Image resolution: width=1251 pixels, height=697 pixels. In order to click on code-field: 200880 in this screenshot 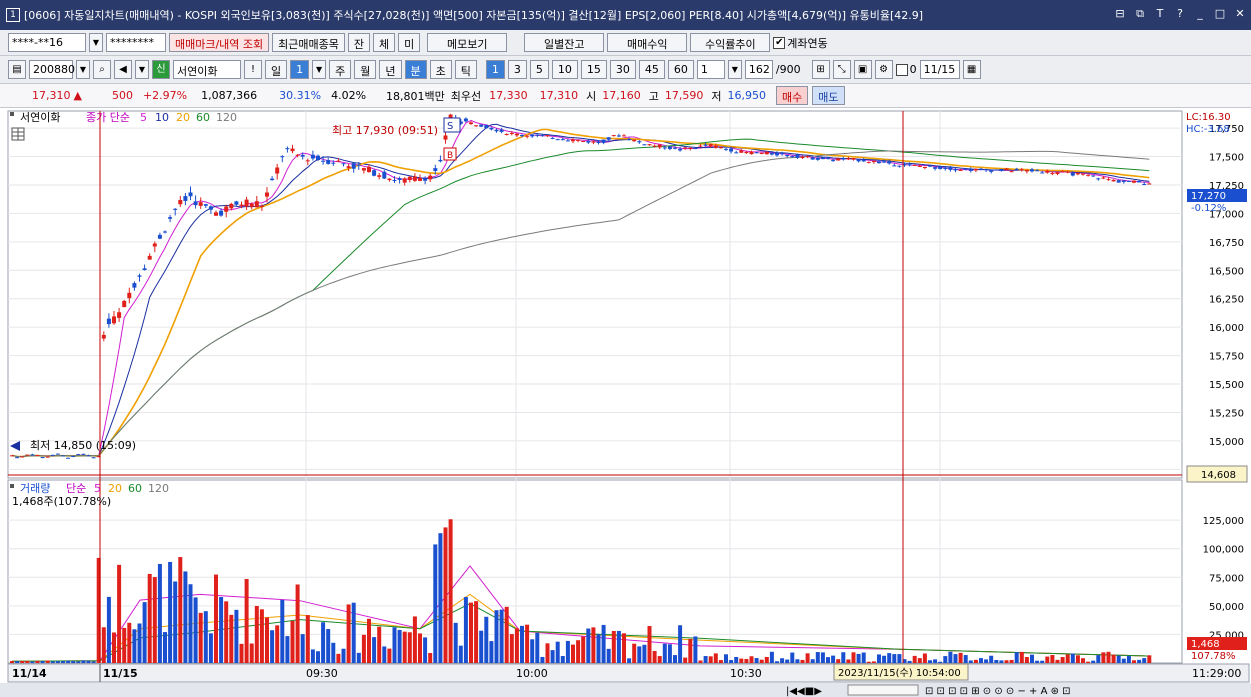, I will do `click(52, 69)`.